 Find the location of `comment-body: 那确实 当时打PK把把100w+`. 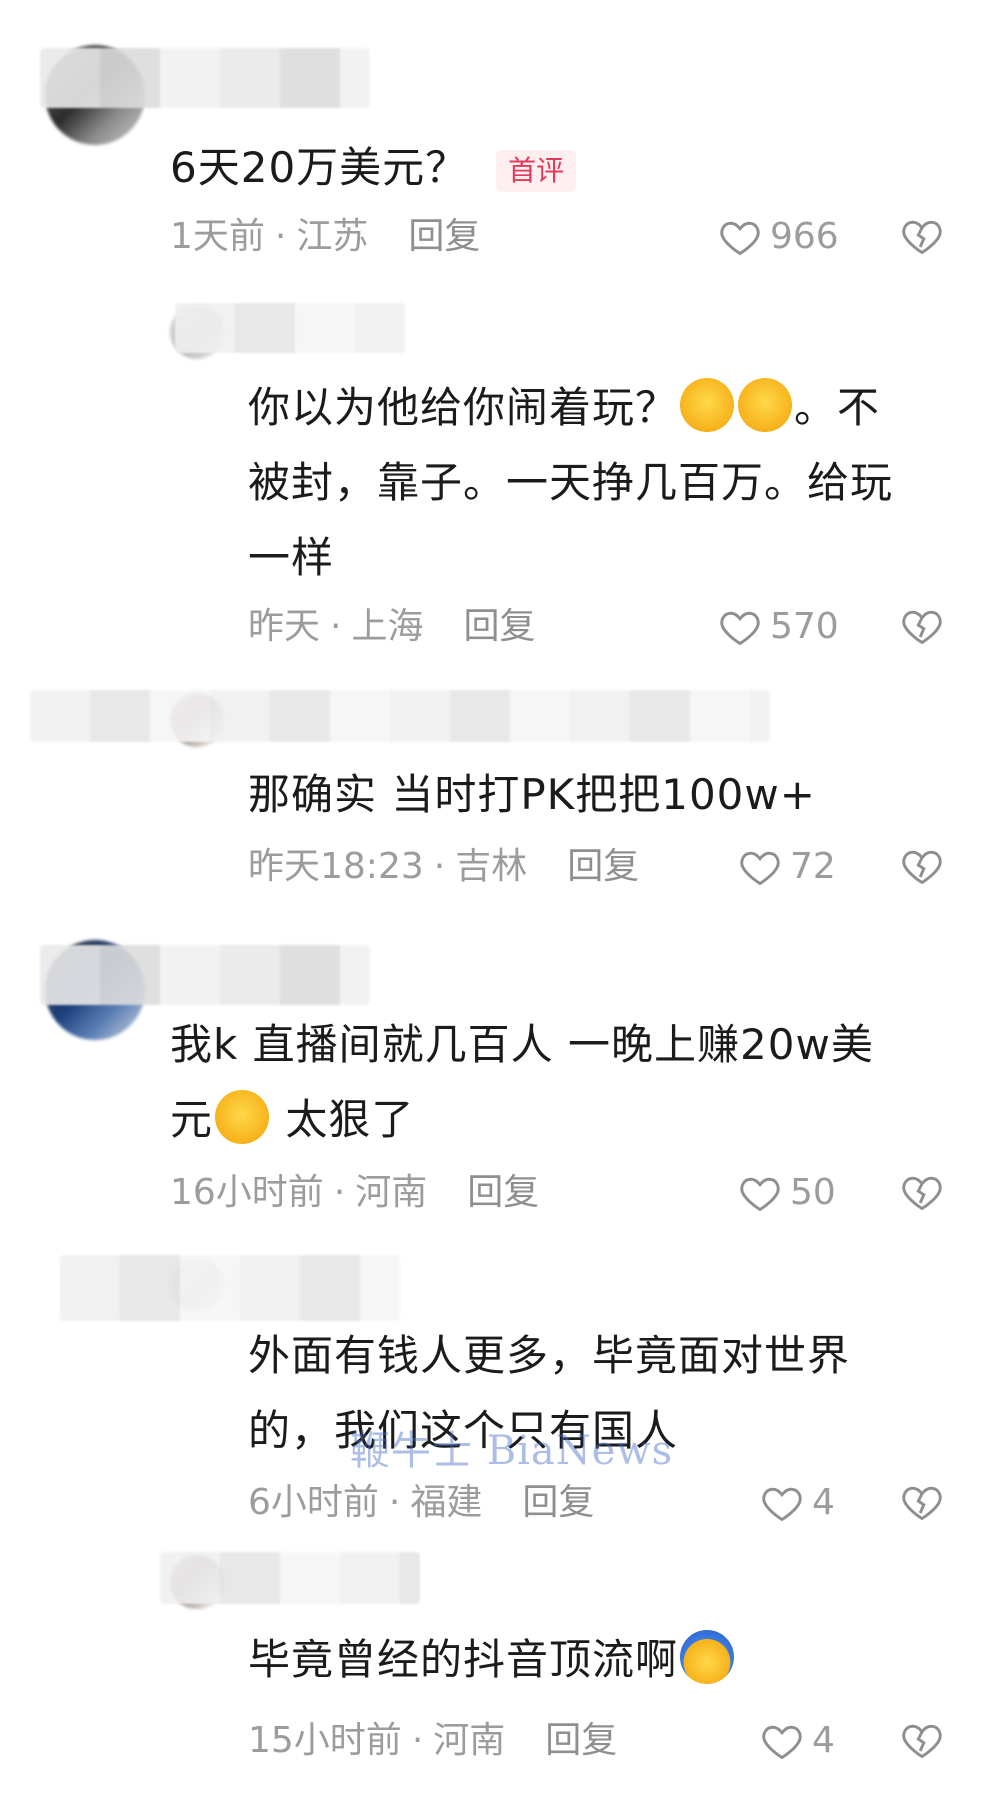

comment-body: 那确实 当时打PK把把100w+ is located at coordinates (532, 794).